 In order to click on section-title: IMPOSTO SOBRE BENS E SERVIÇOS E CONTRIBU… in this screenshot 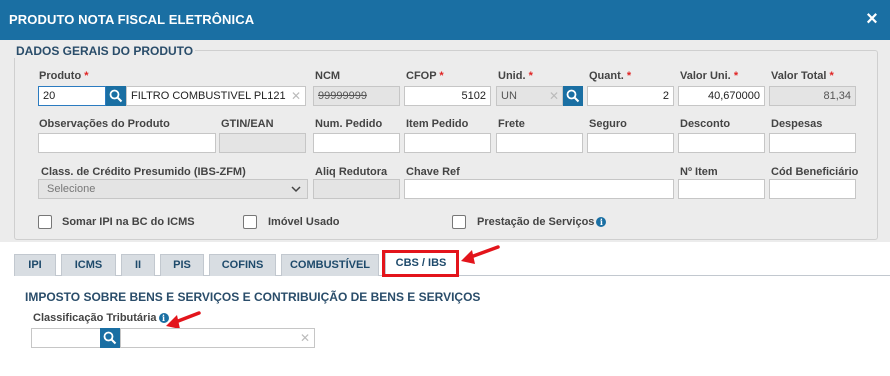, I will do `click(253, 297)`.